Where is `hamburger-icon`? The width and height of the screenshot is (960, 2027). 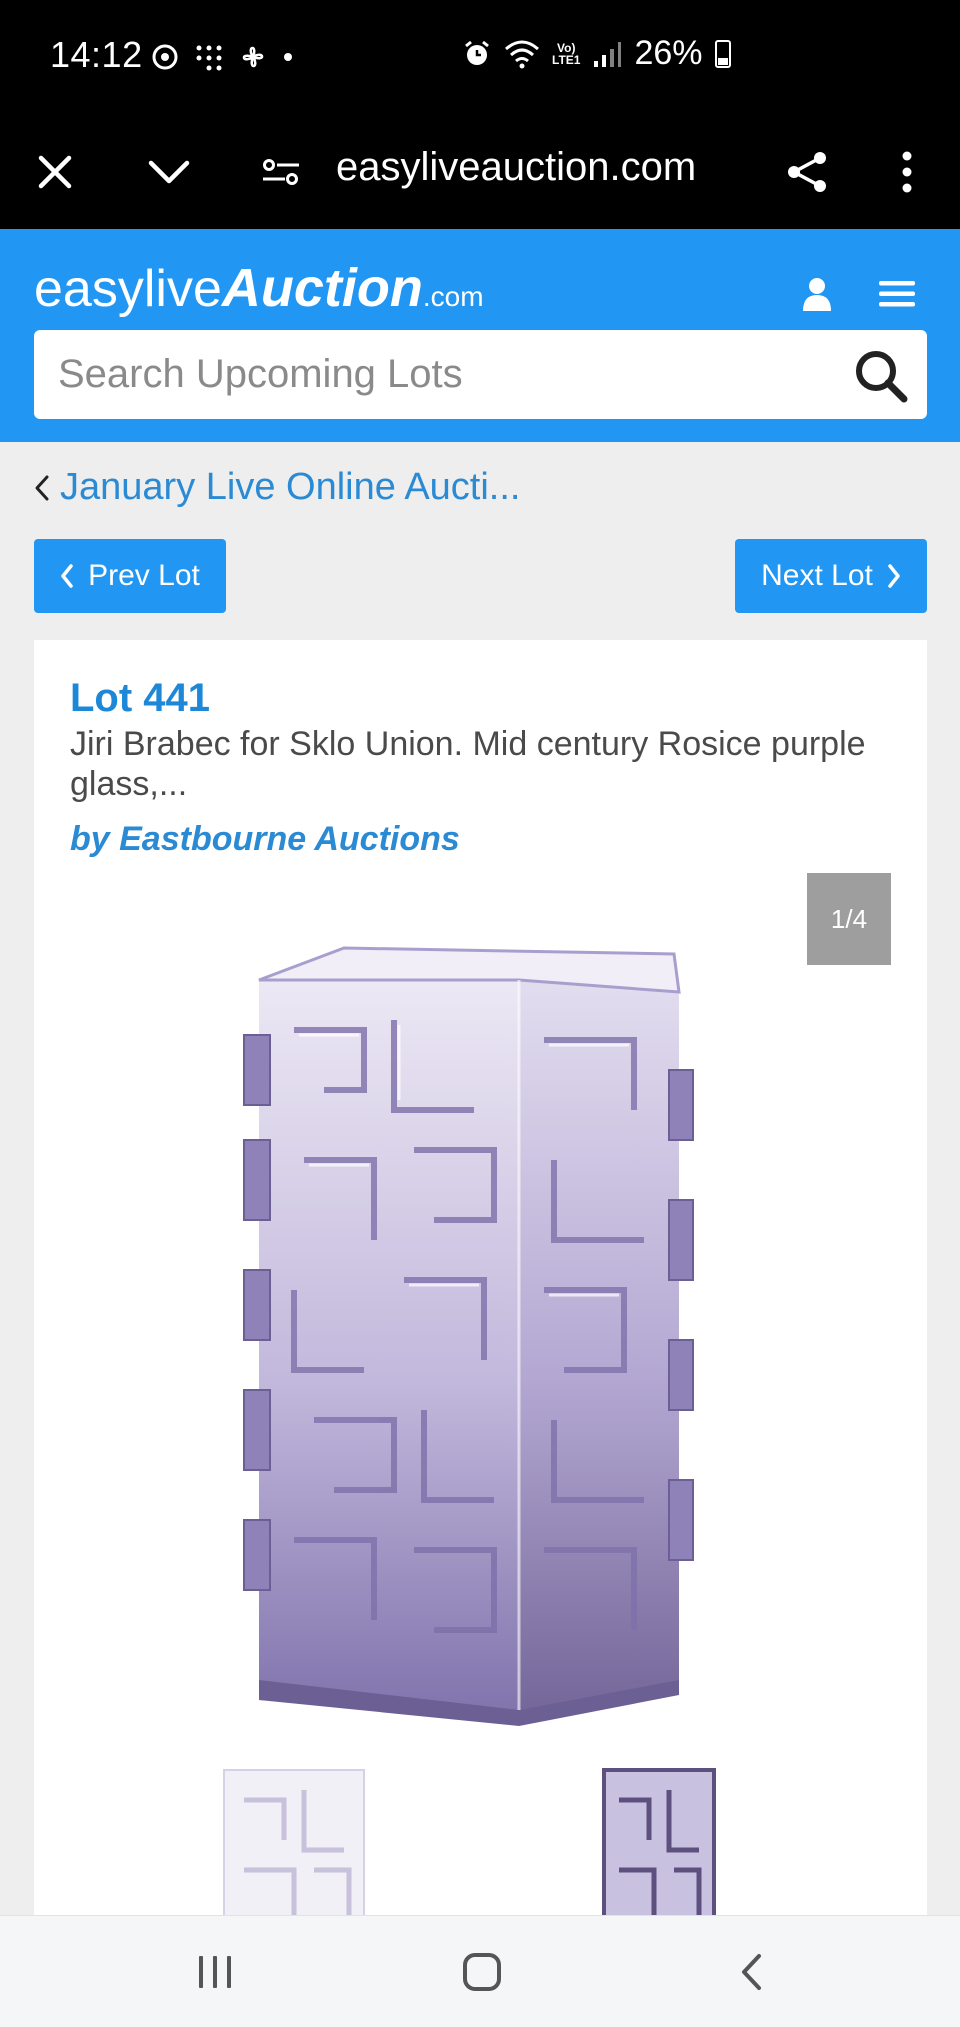 hamburger-icon is located at coordinates (897, 294).